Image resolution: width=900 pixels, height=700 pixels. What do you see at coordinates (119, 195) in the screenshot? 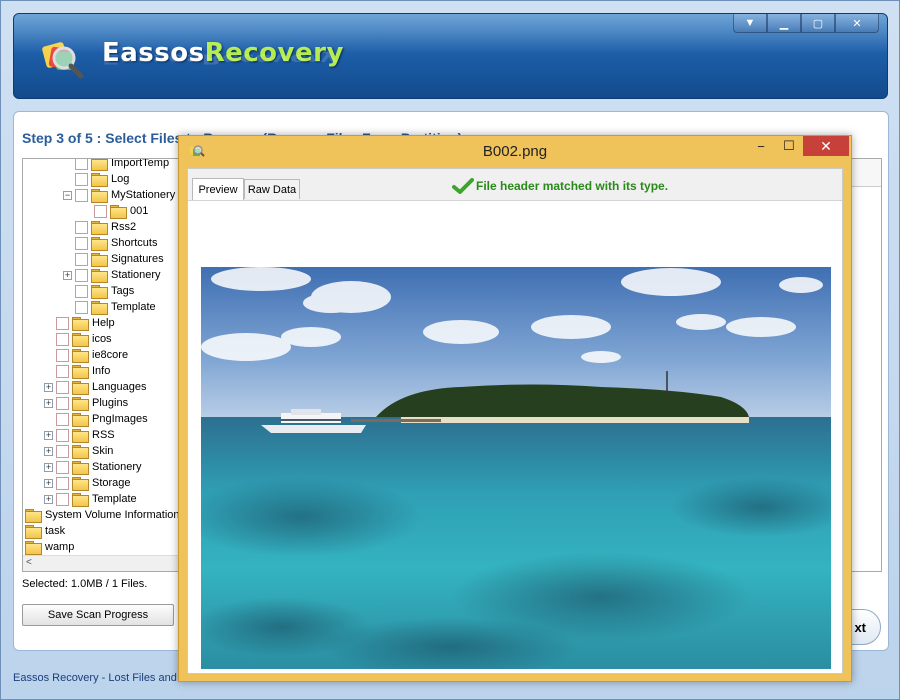
I see `tree-item: − MyStationery` at bounding box center [119, 195].